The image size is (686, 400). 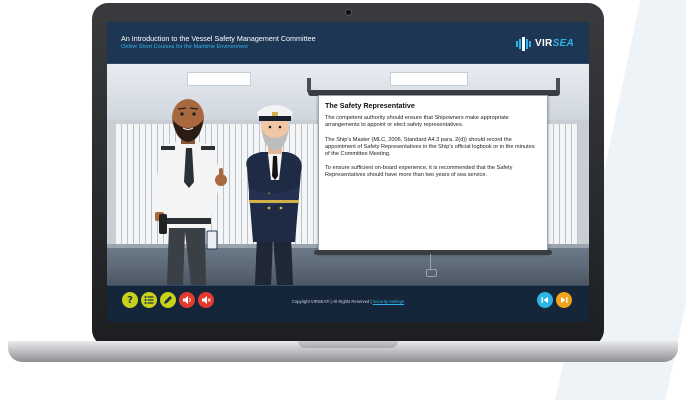 I want to click on officer-figure, so click(x=191, y=192).